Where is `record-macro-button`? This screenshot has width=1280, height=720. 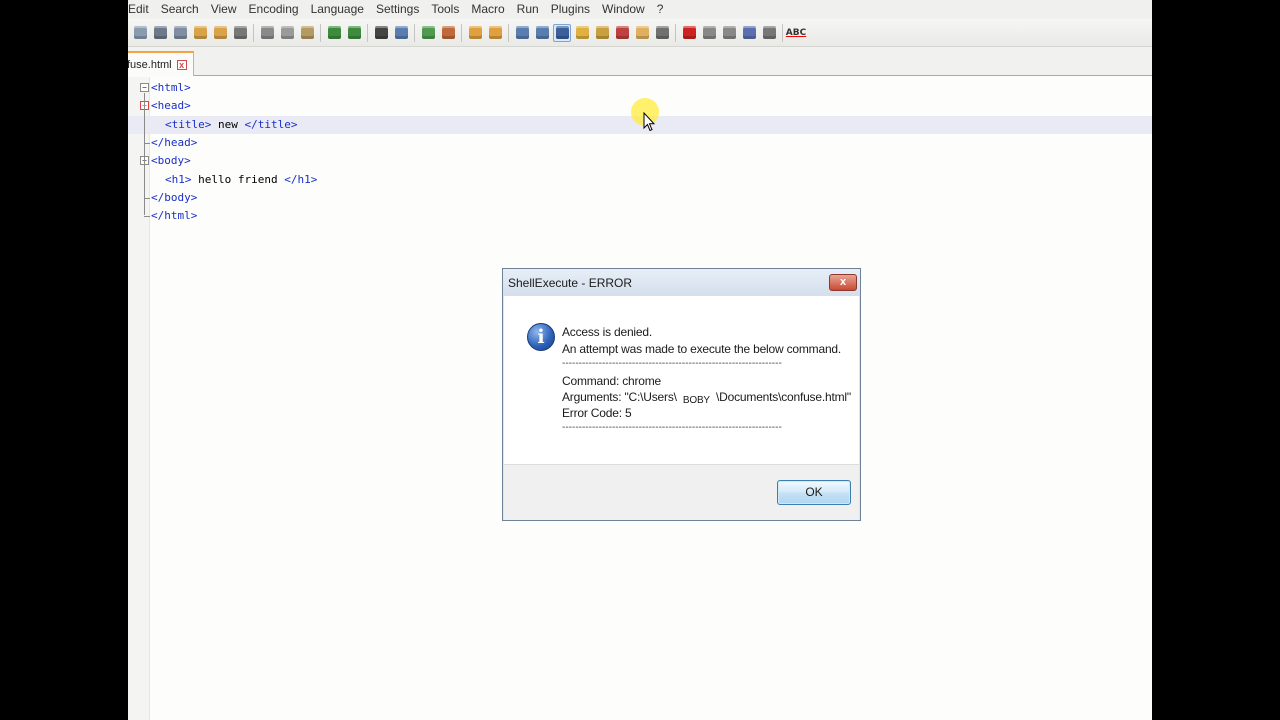 record-macro-button is located at coordinates (689, 33).